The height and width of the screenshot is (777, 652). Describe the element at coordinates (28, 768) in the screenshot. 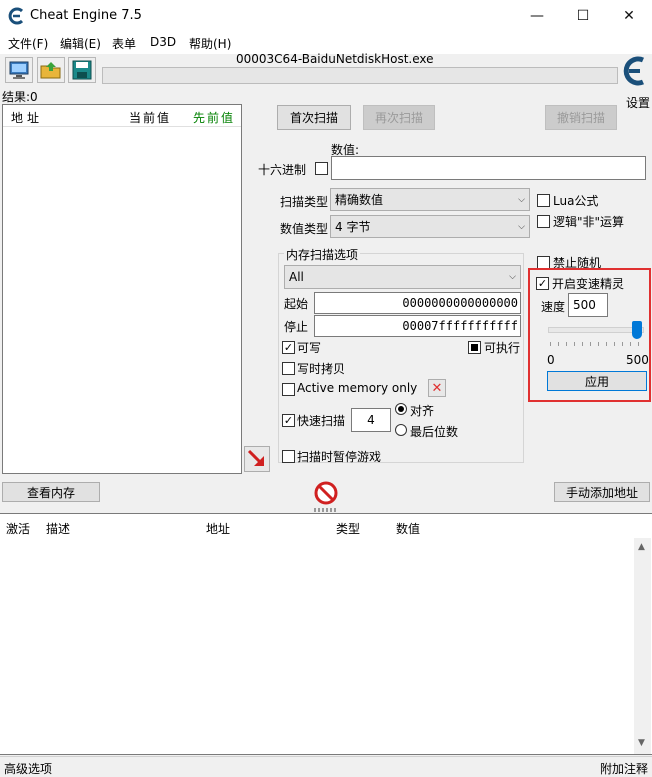

I see `advanced-options-link: 高级选项` at that location.